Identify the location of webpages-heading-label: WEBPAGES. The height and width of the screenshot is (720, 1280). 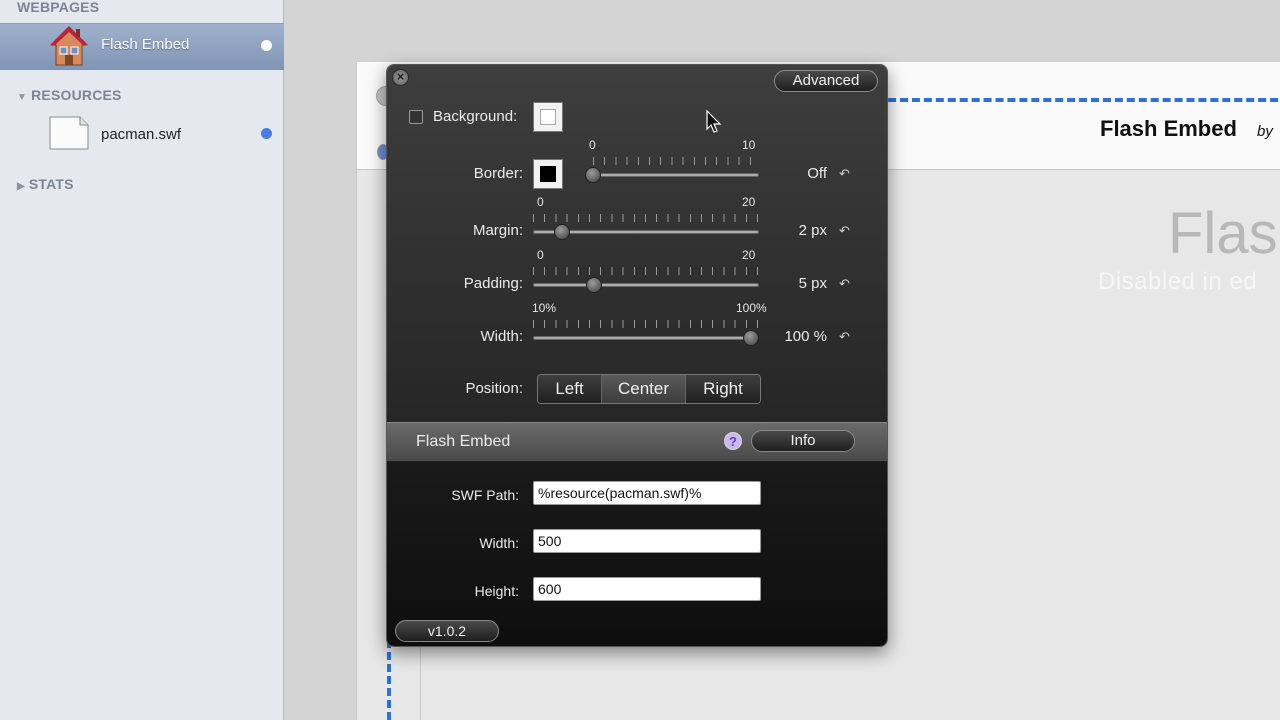
(58, 7).